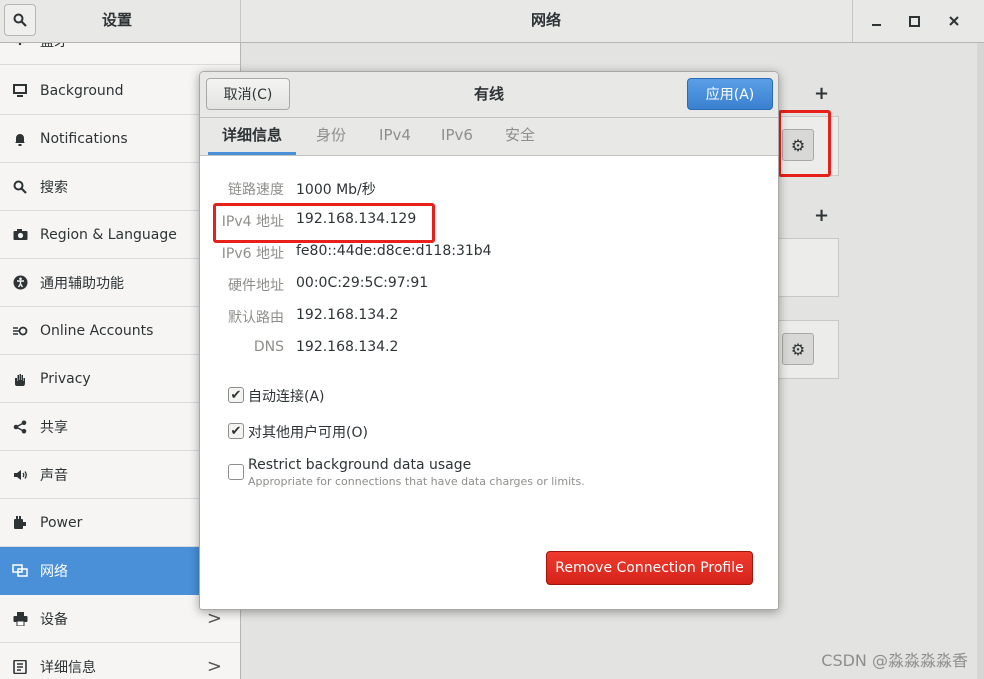  I want to click on network-icon, so click(20, 570).